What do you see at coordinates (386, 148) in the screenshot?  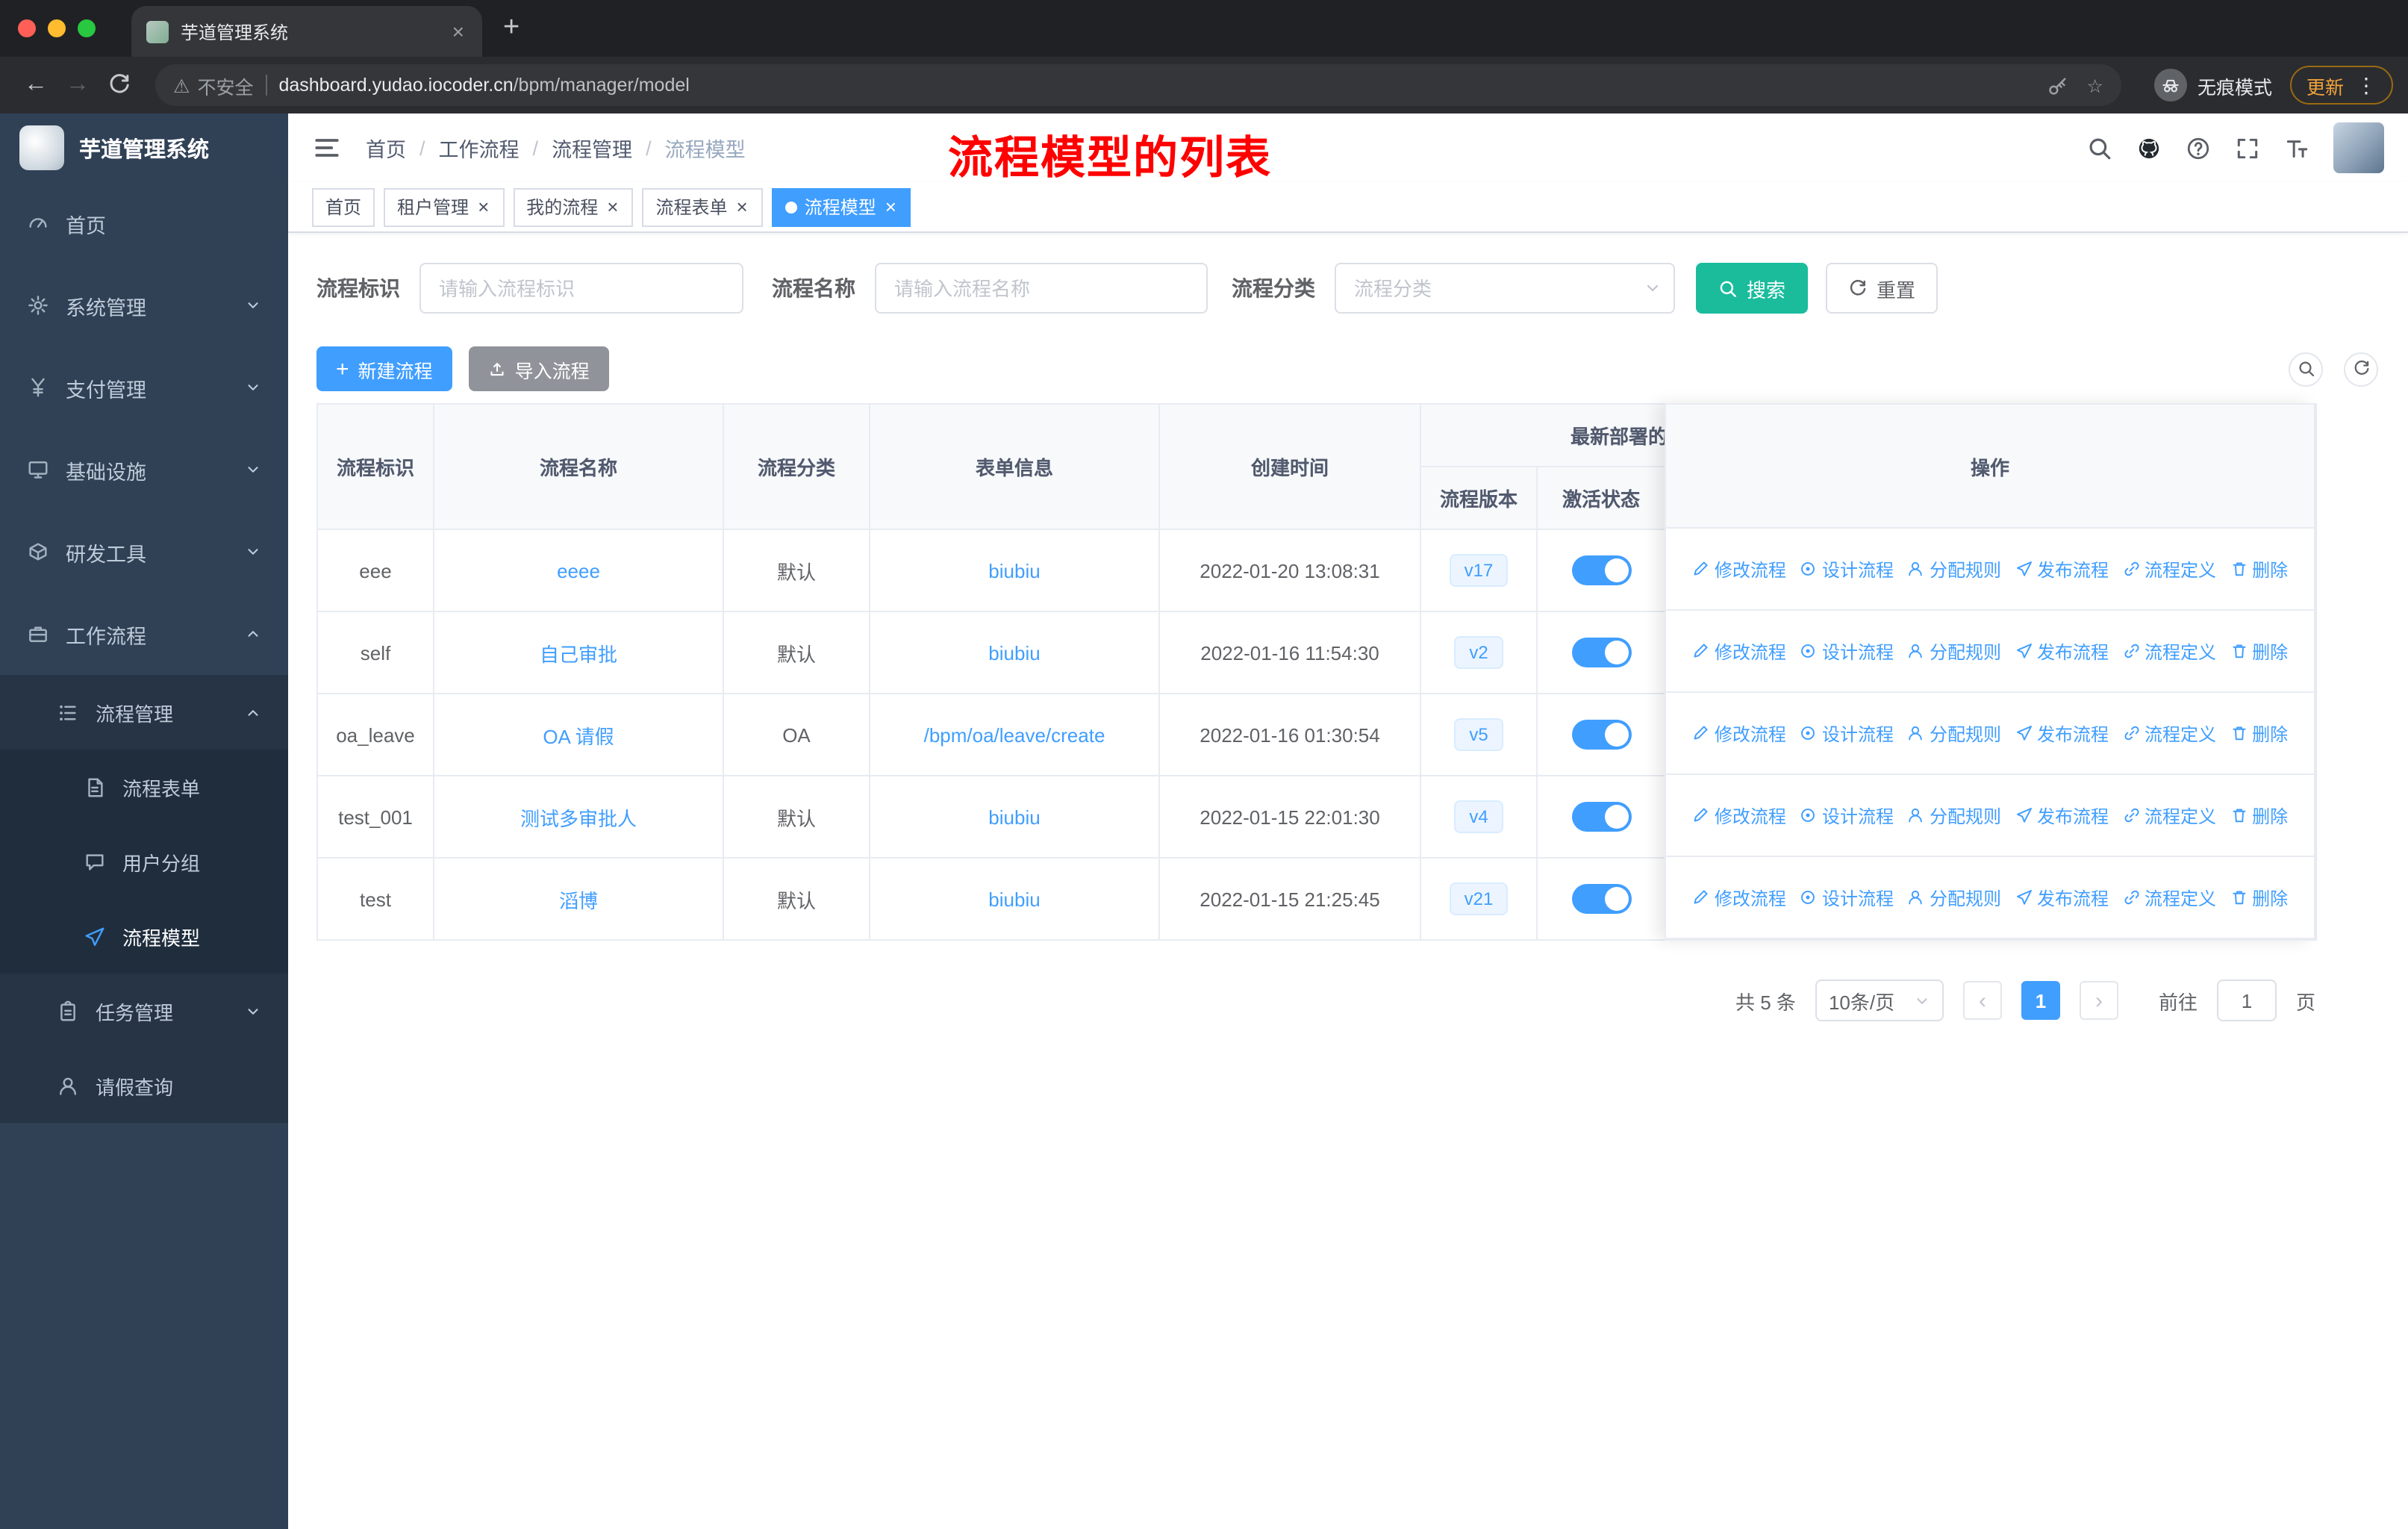 I see `breadcrumb-item: 首页` at bounding box center [386, 148].